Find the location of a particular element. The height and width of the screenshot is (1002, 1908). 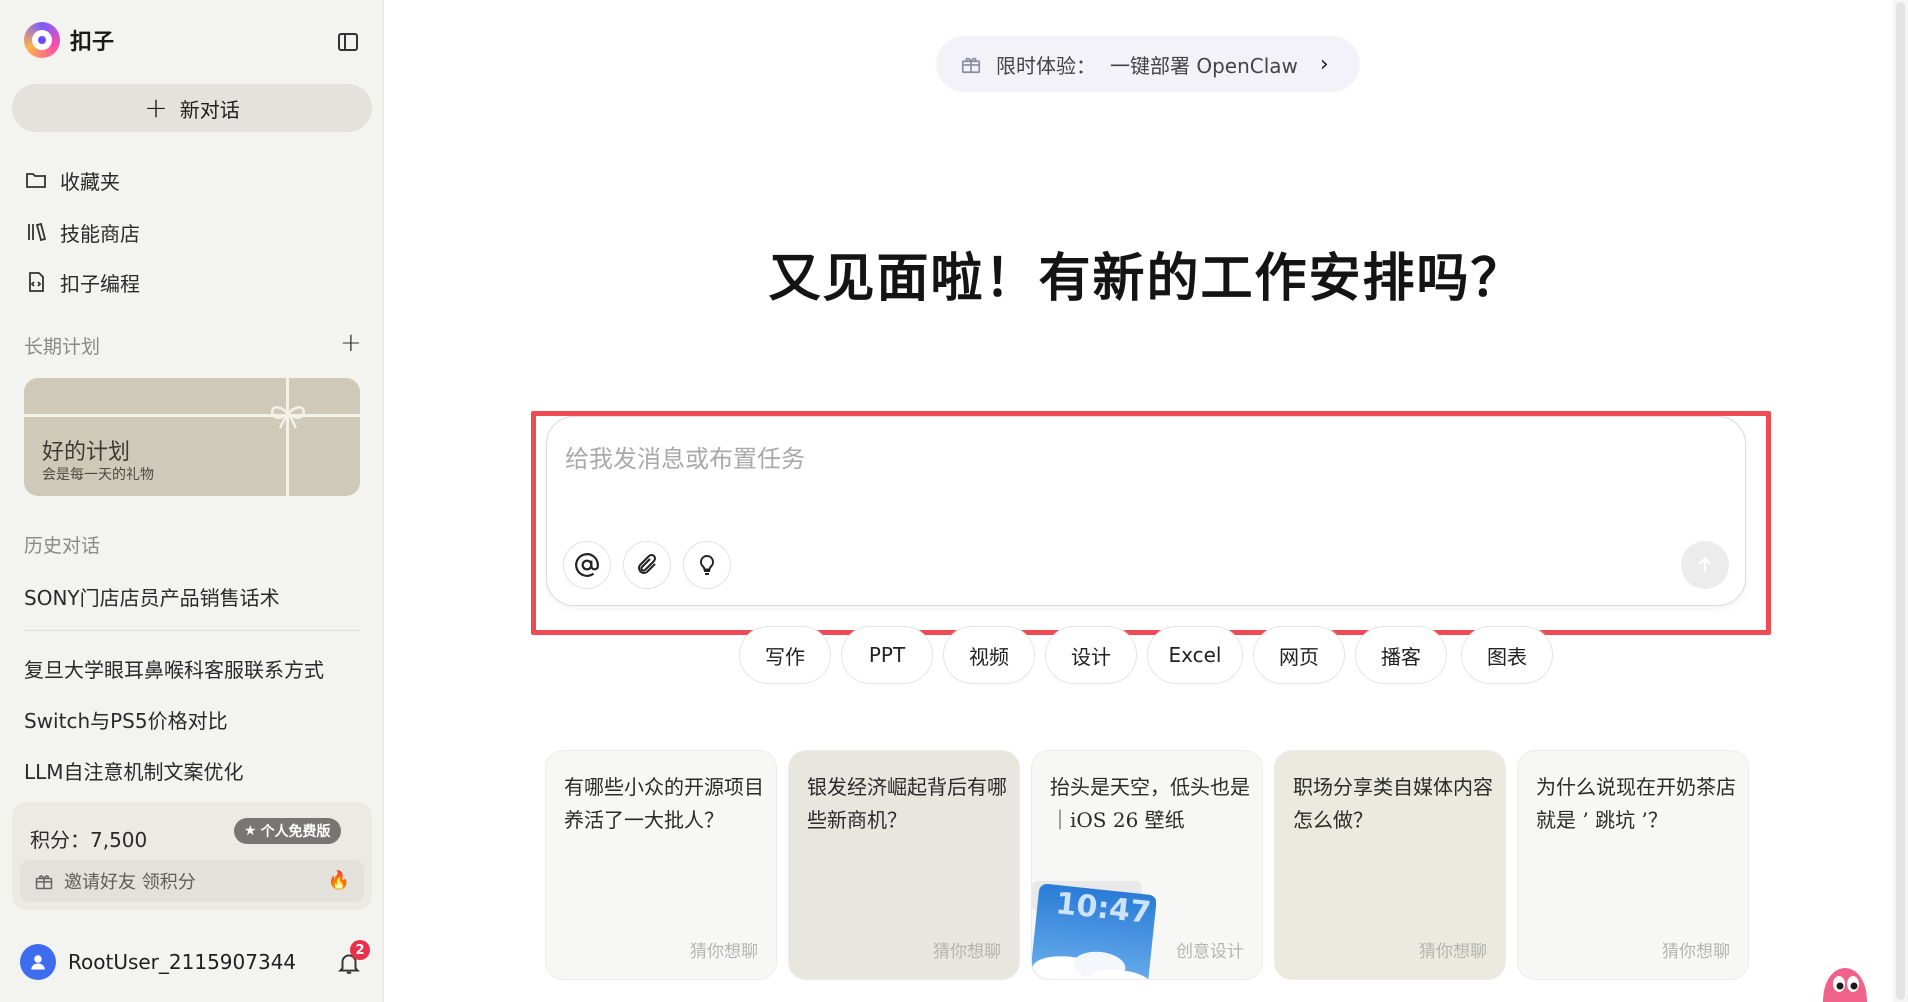

suggestion-tag: 创意设计 is located at coordinates (1210, 952).